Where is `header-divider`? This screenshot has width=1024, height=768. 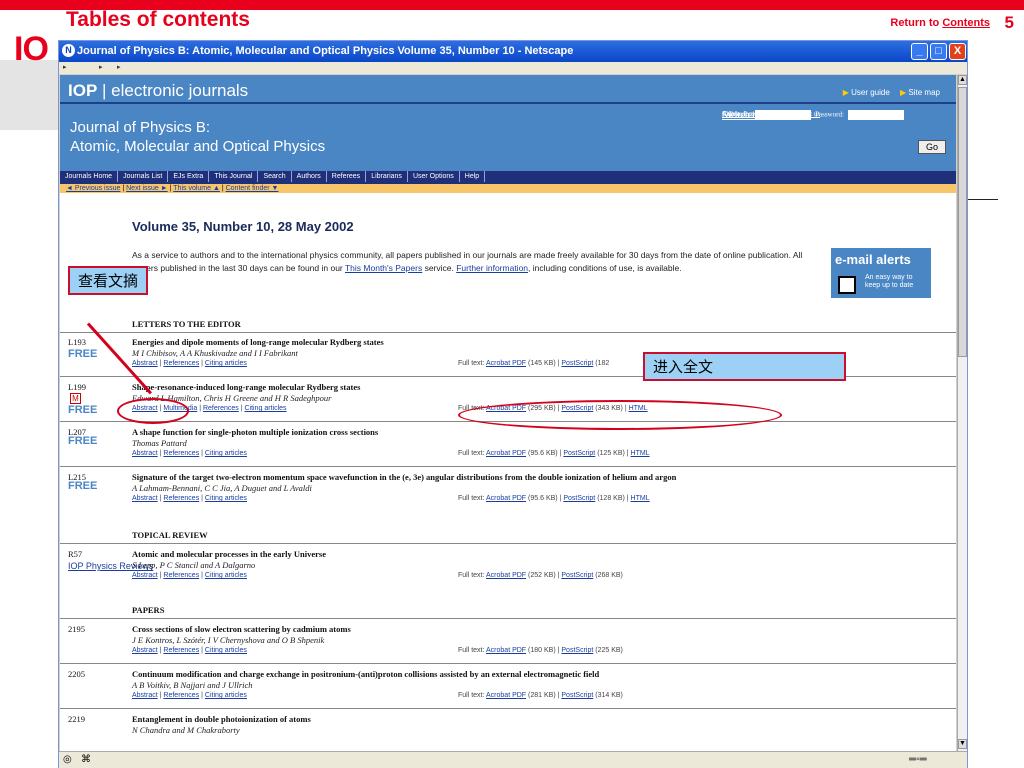 header-divider is located at coordinates (508, 103).